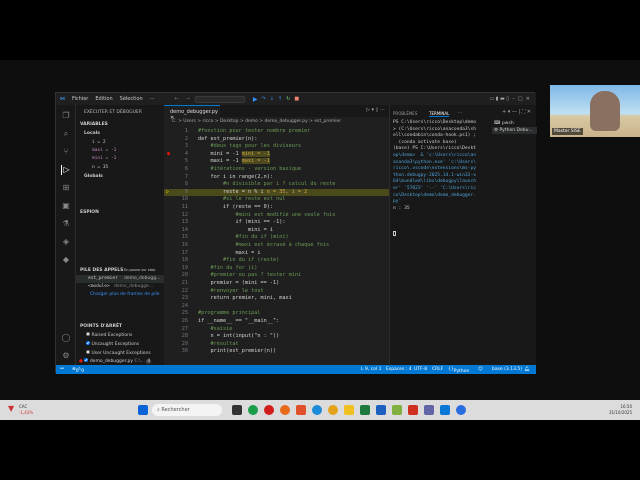 This screenshot has height=480, width=640. What do you see at coordinates (276, 269) in the screenshot?
I see `code-line: 19 #fin du for (i)` at bounding box center [276, 269].